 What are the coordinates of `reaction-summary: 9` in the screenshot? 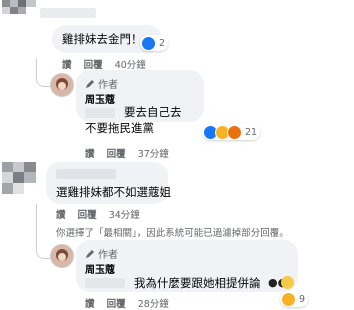 It's located at (294, 299).